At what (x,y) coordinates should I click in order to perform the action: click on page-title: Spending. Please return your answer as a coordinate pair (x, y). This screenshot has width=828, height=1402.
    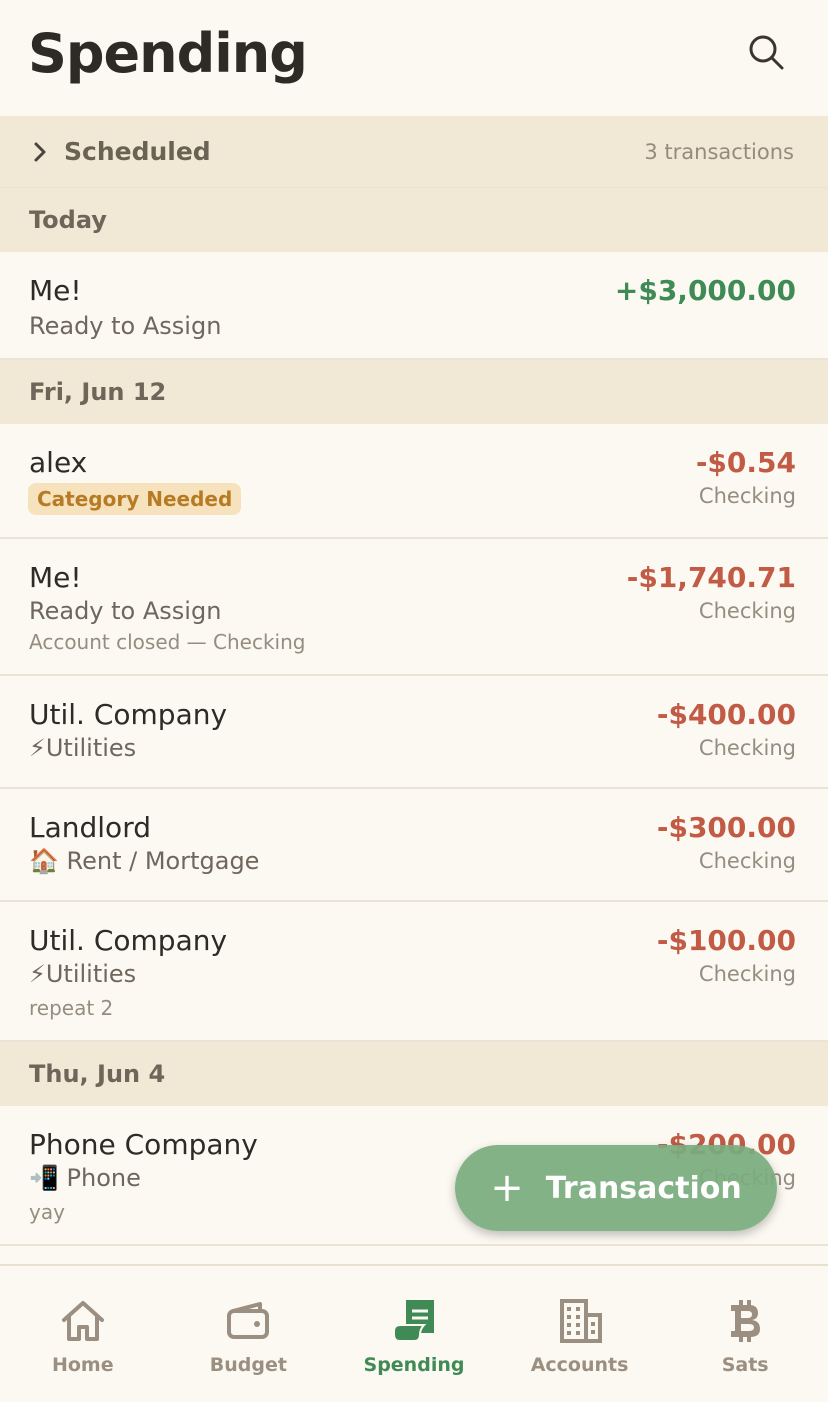
    Looking at the image, I should click on (168, 53).